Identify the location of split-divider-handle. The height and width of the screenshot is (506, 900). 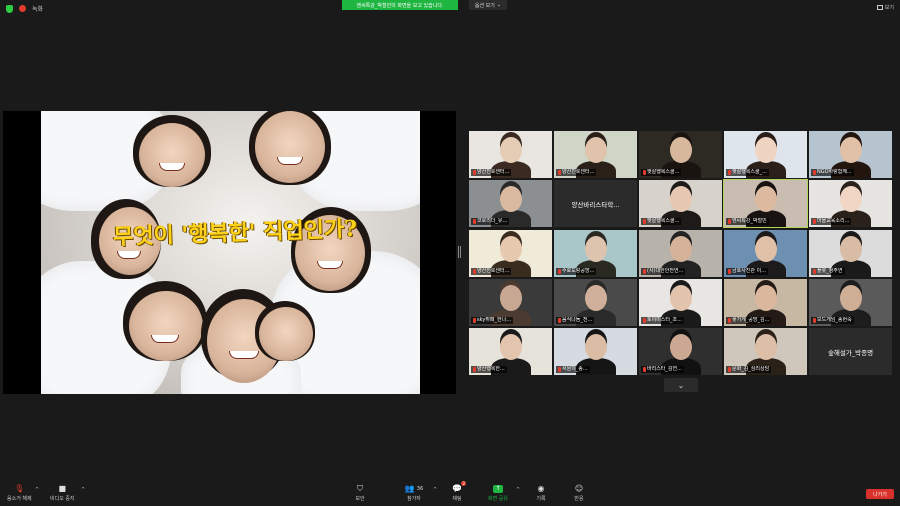
(459, 252).